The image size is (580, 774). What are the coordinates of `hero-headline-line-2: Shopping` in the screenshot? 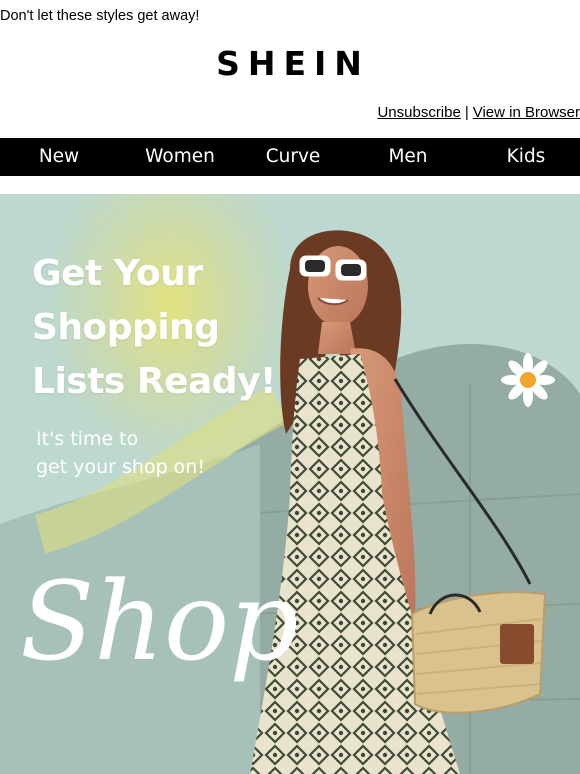 It's located at (126, 327).